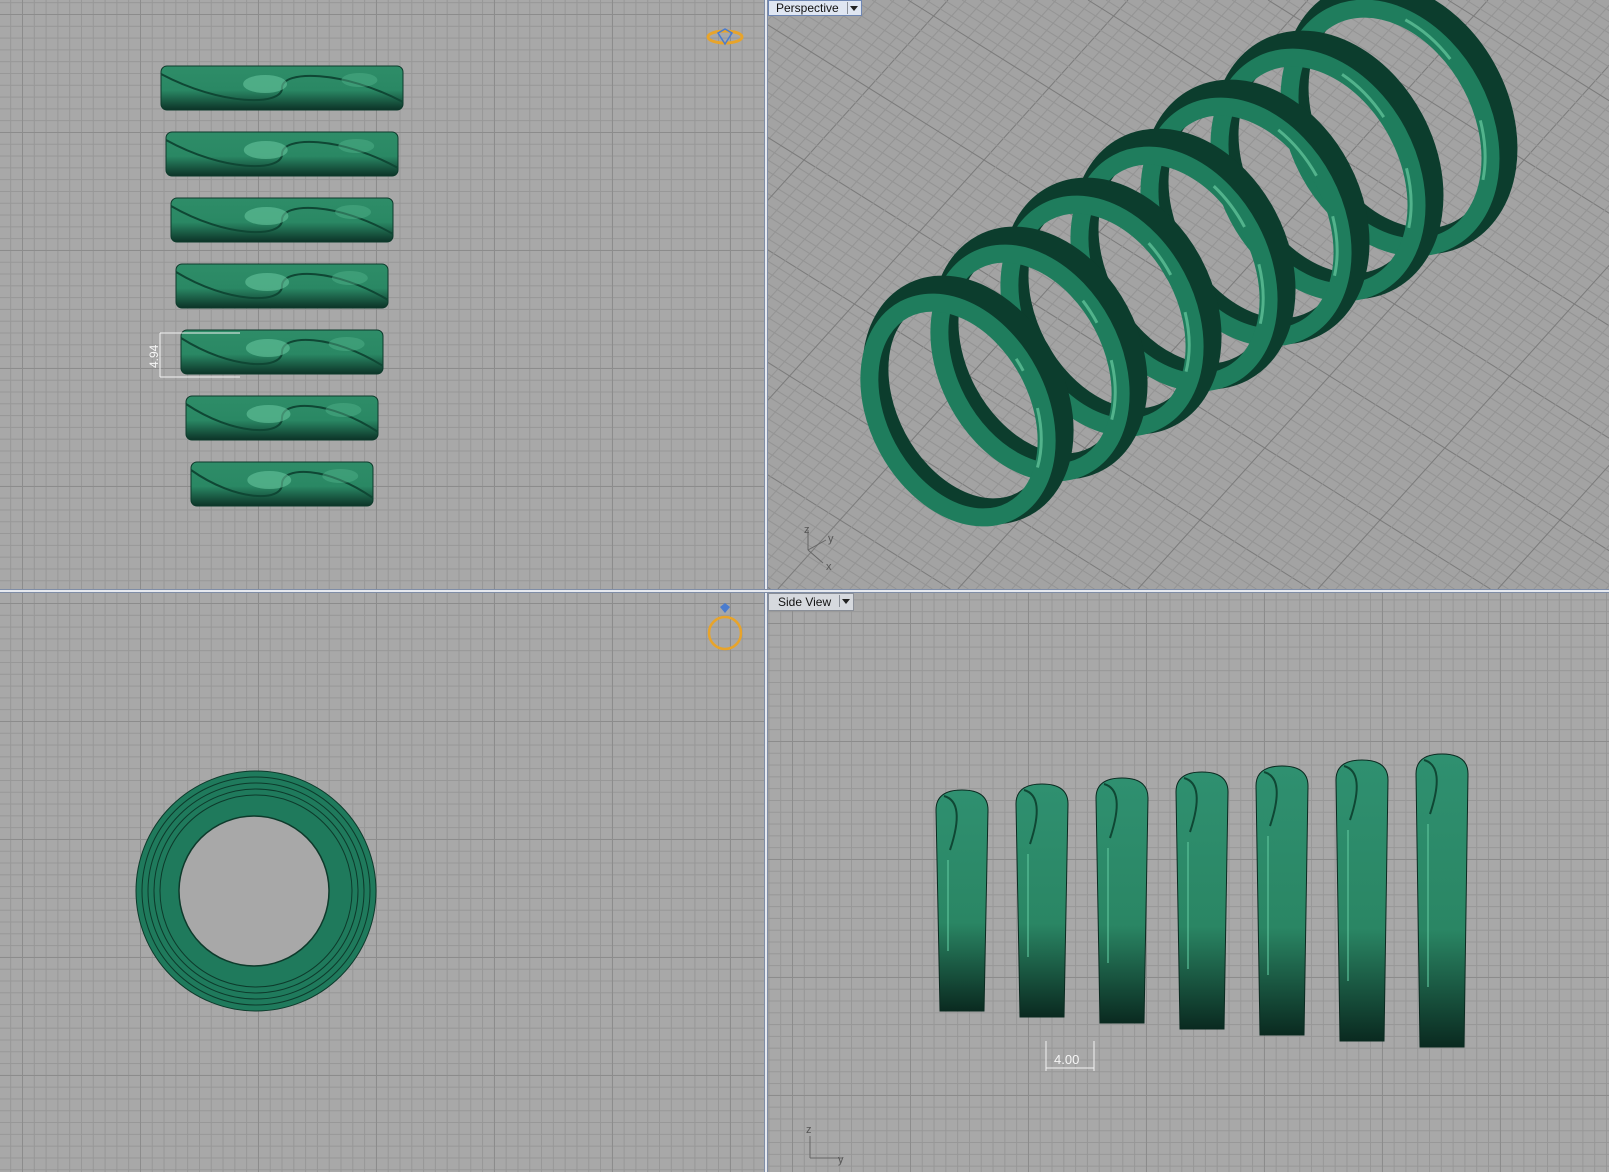 This screenshot has width=1609, height=1172. What do you see at coordinates (825, 1145) in the screenshot?
I see `axis-widget-side: z y` at bounding box center [825, 1145].